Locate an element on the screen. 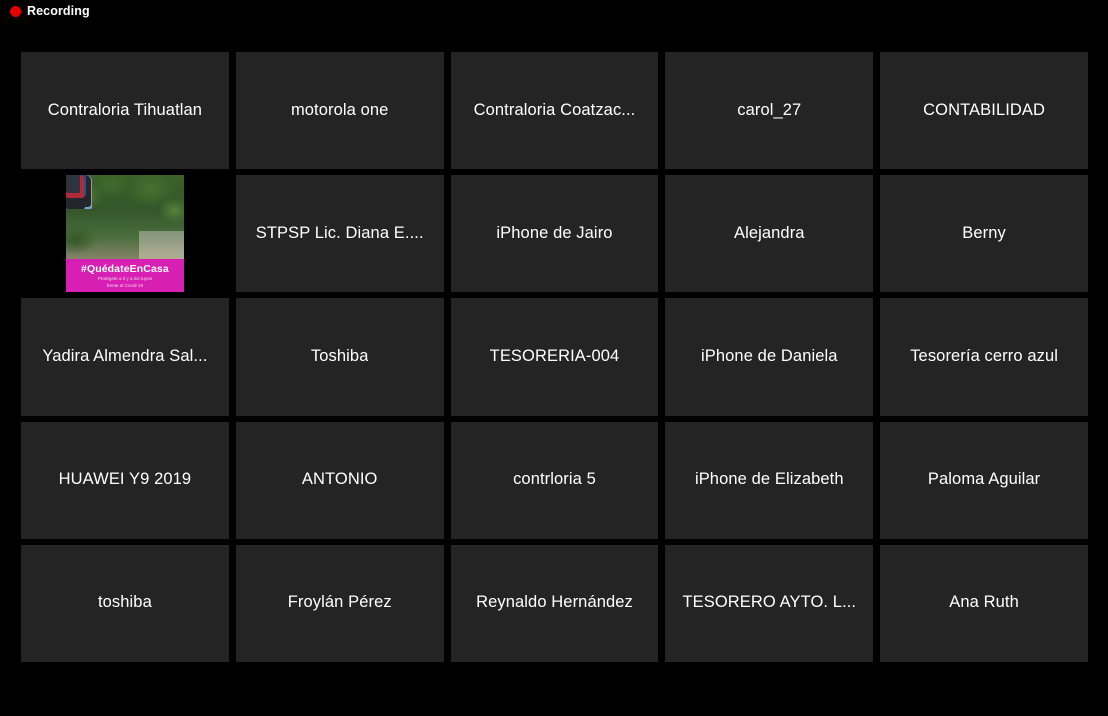 This screenshot has width=1108, height=716. participant-tile: contrloria 5 is located at coordinates (554, 480).